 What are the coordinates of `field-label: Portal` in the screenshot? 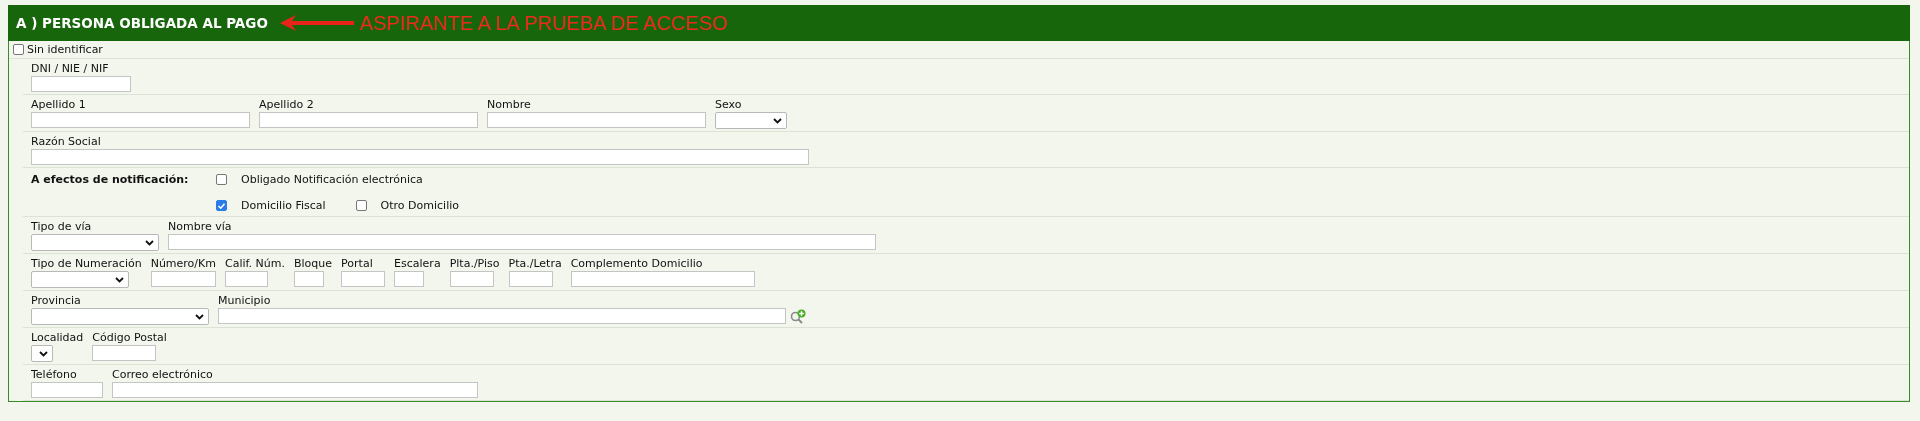 It's located at (357, 263).